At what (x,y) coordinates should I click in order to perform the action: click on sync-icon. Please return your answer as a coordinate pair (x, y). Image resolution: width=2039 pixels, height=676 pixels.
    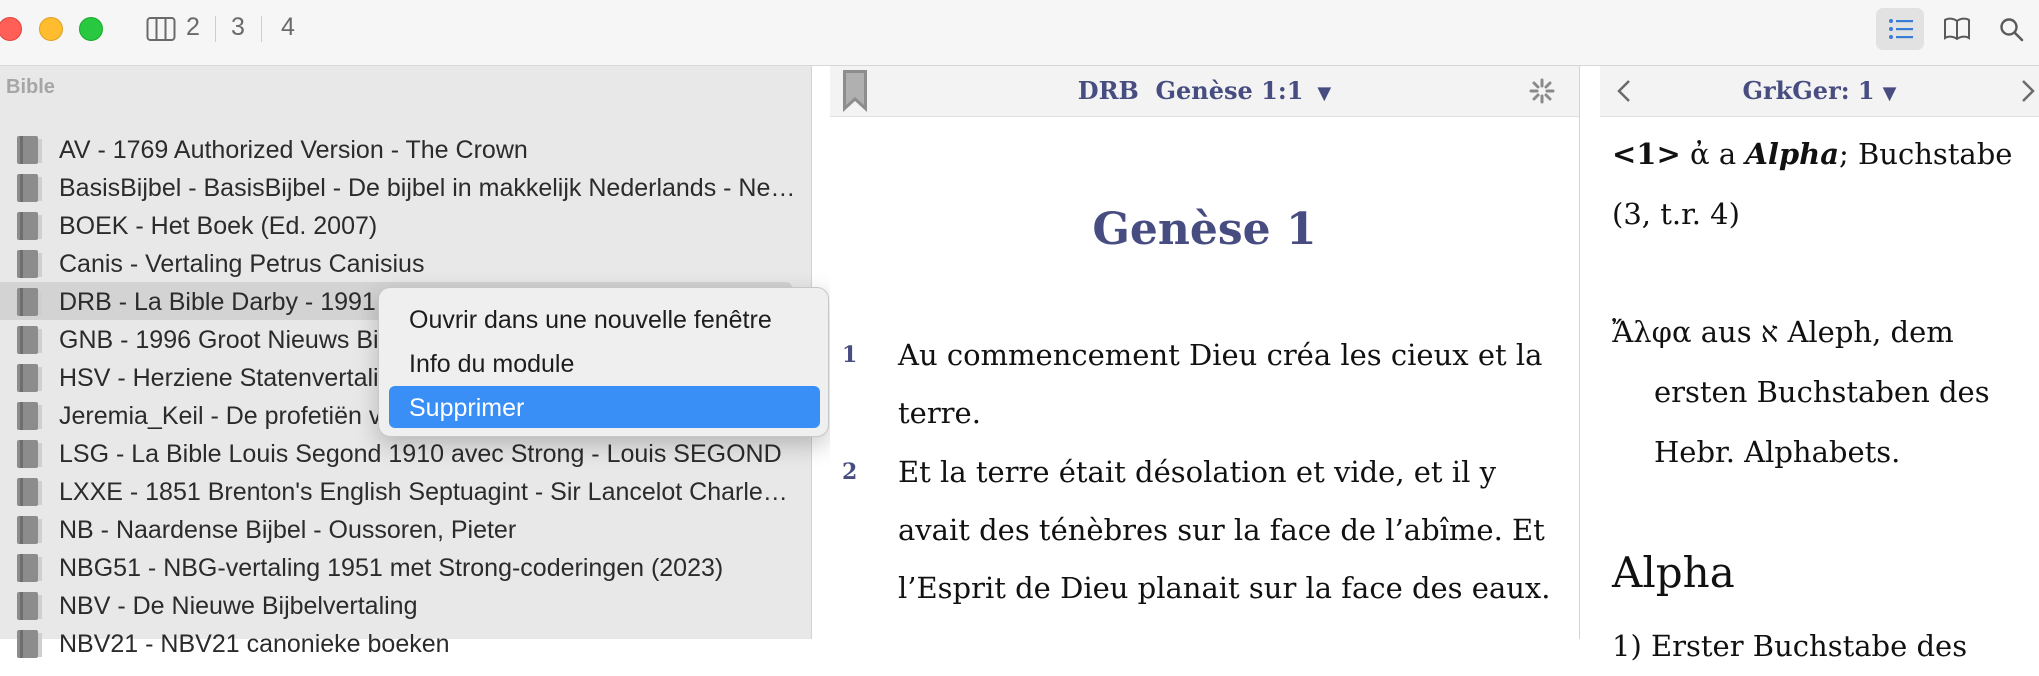
    Looking at the image, I should click on (1542, 91).